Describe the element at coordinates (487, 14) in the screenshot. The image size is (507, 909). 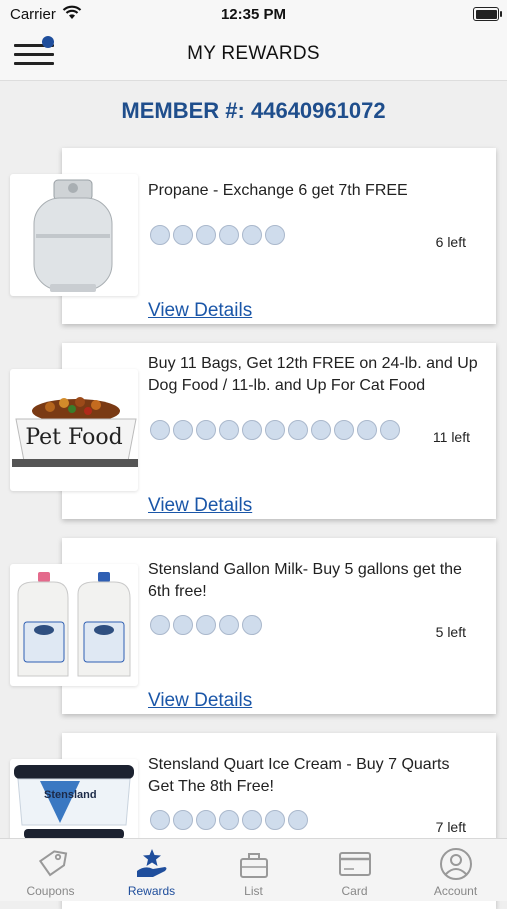
I see `battery-icon` at that location.